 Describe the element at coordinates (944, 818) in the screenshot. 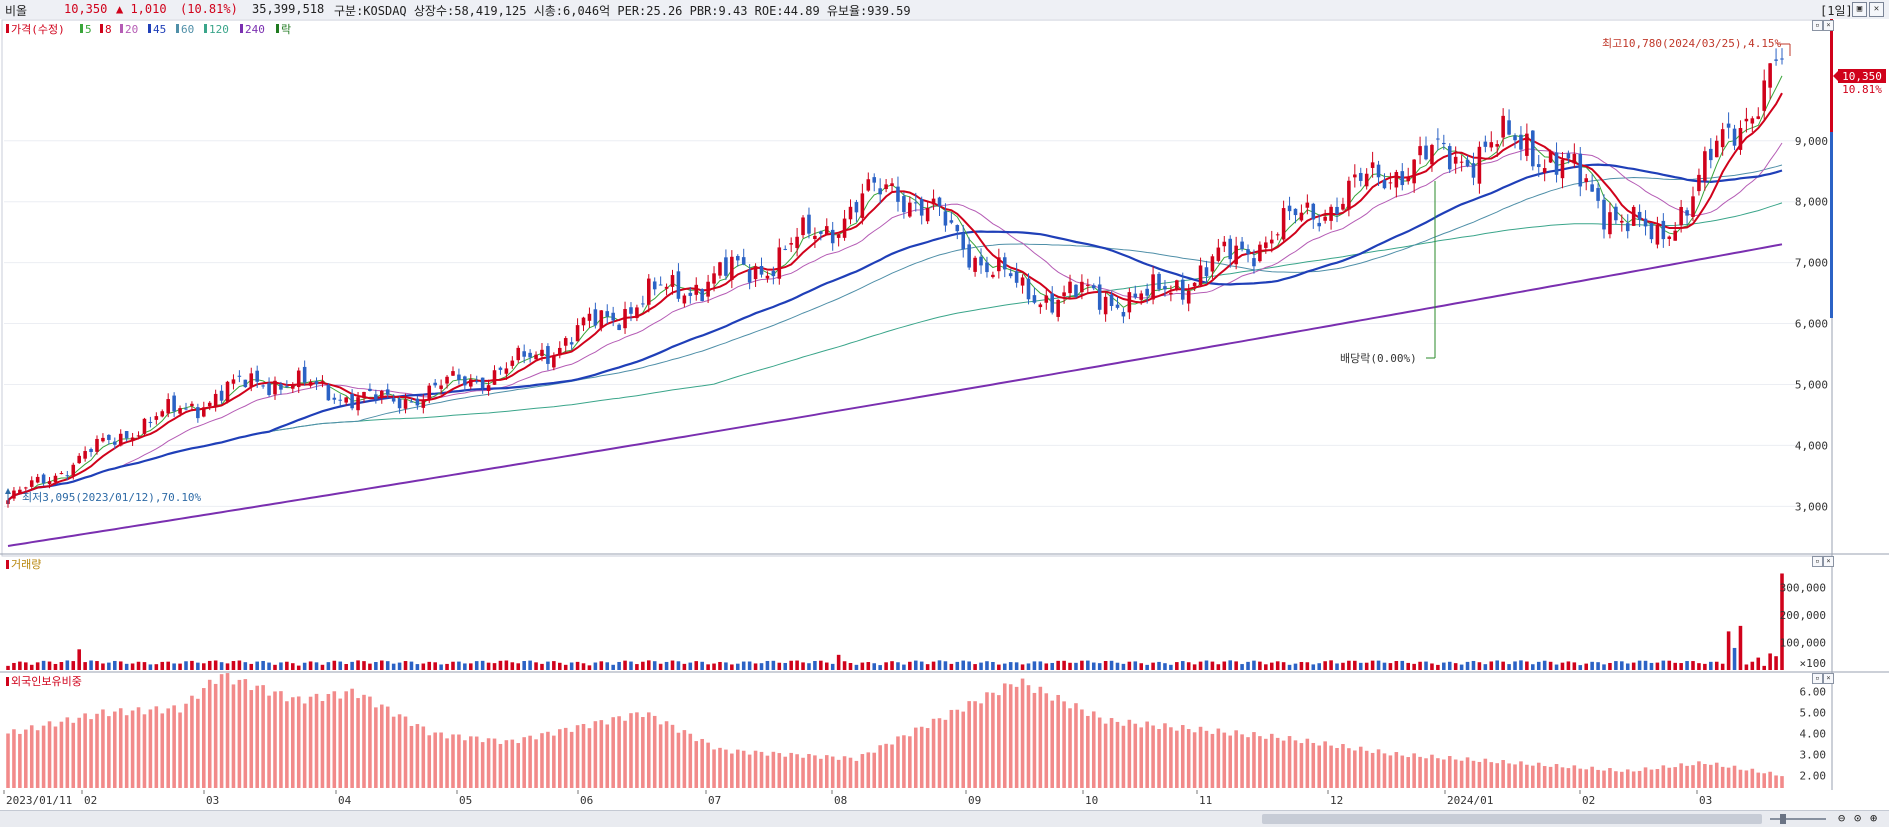

I see `horizontal-scrollbar: ⊖ ⊙ ⊕` at that location.